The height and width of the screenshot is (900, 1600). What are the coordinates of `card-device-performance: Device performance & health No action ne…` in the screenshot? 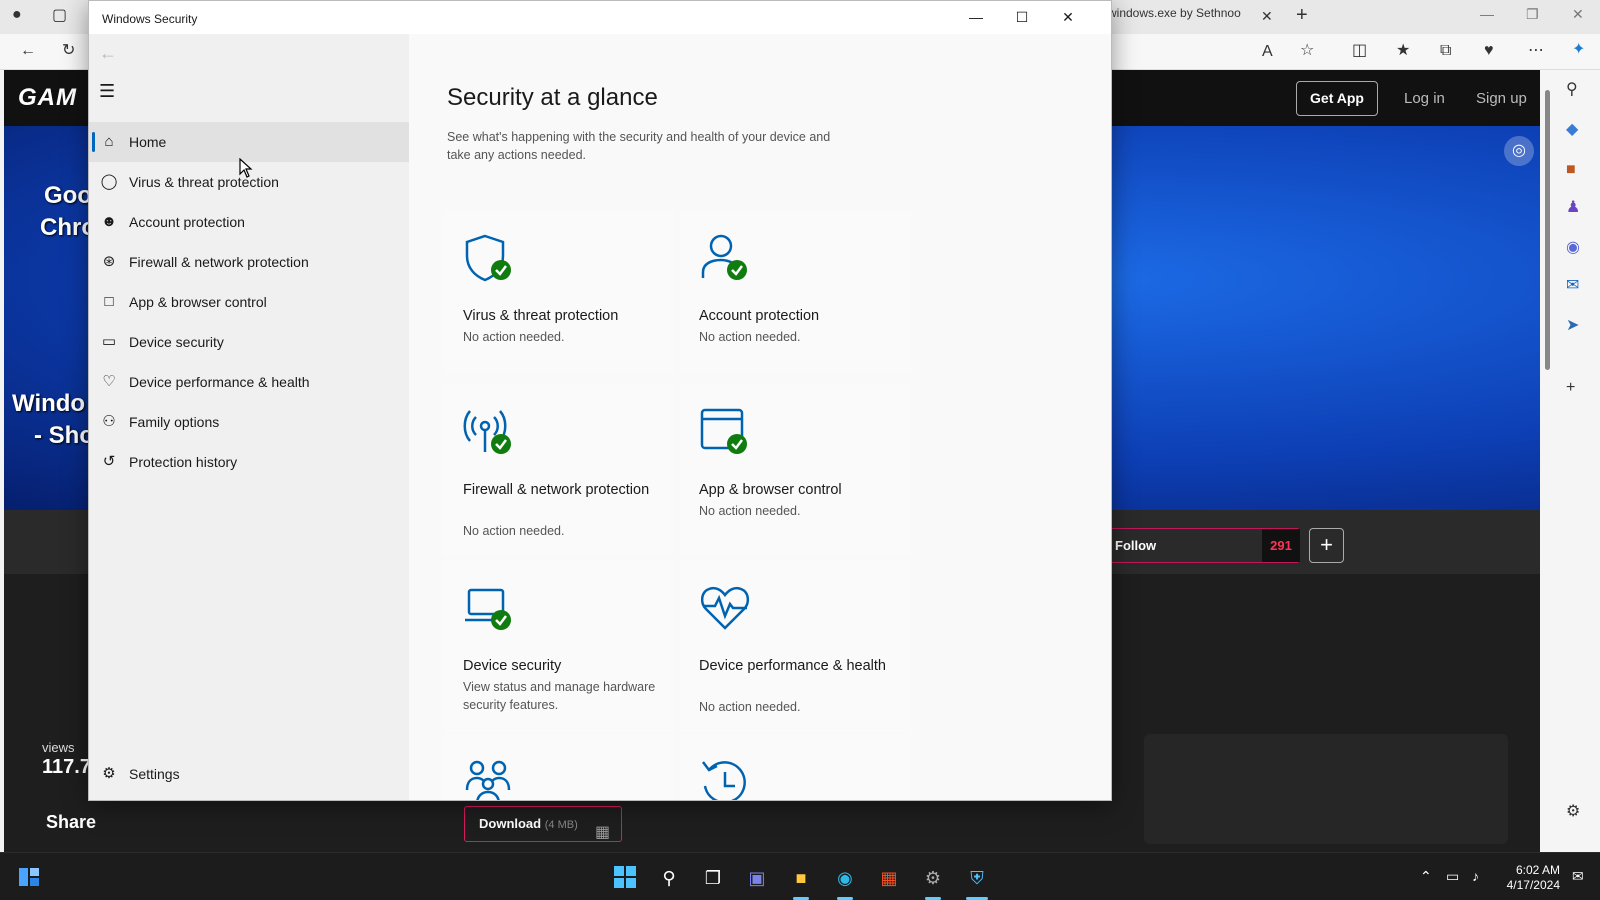 It's located at (795, 646).